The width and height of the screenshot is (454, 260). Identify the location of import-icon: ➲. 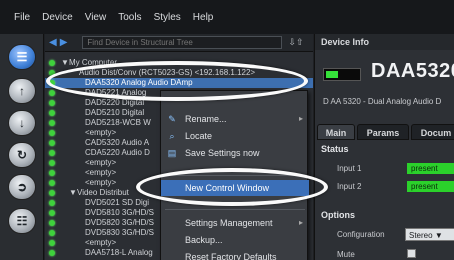
(22, 187).